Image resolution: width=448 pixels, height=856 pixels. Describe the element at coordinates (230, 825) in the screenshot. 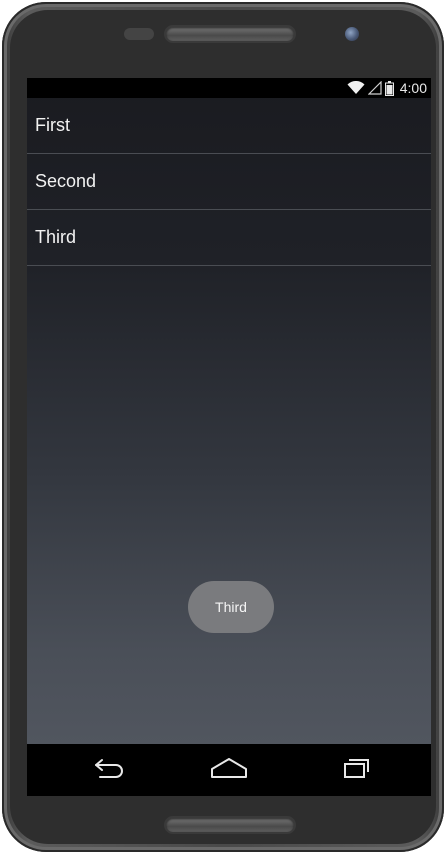

I see `bottom-speaker` at that location.